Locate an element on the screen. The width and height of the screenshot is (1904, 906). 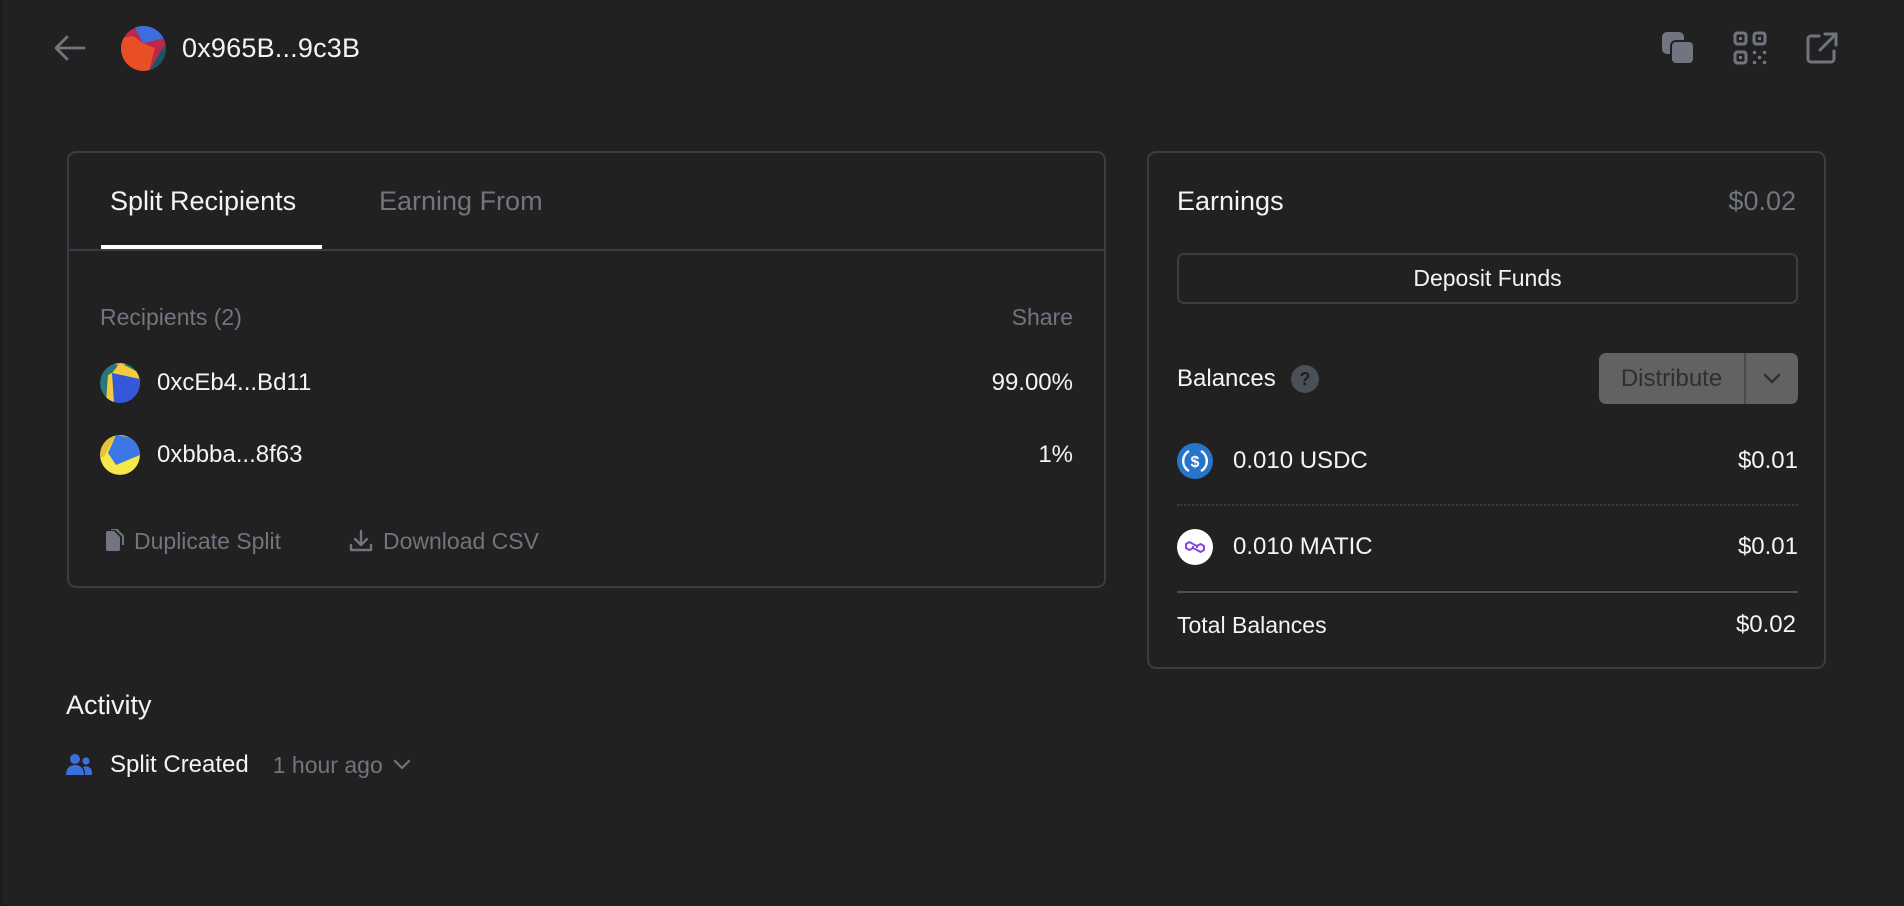
tab-earning-from: Earning From is located at coordinates (461, 201).